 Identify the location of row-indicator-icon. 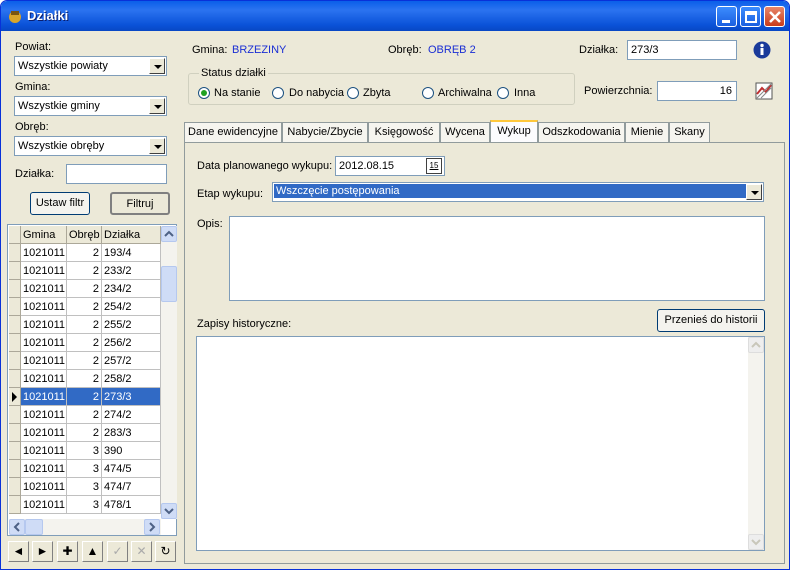
(15, 397).